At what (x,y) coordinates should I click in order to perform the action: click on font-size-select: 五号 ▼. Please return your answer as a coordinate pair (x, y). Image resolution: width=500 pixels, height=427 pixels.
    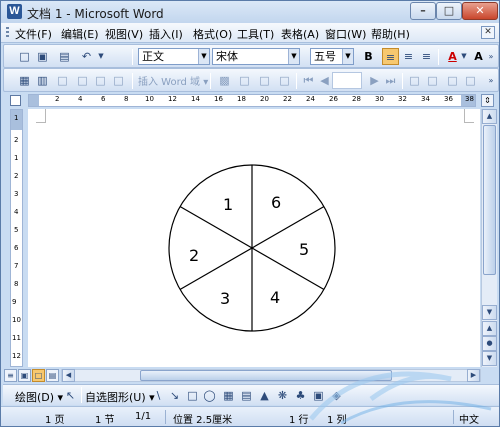
    Looking at the image, I should click on (332, 56).